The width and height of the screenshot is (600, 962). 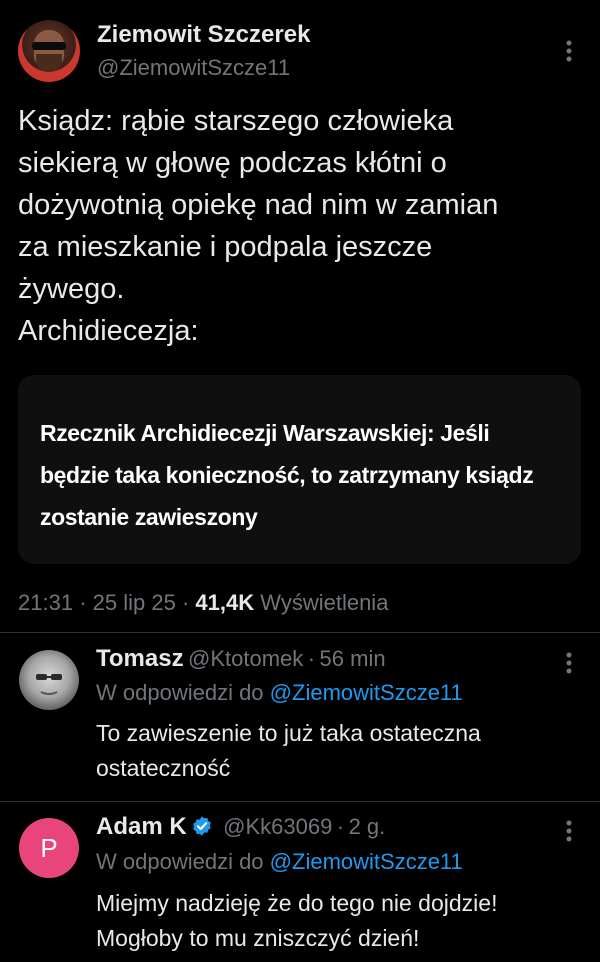 What do you see at coordinates (140, 658) in the screenshot?
I see `reply-author-name: Tomasz` at bounding box center [140, 658].